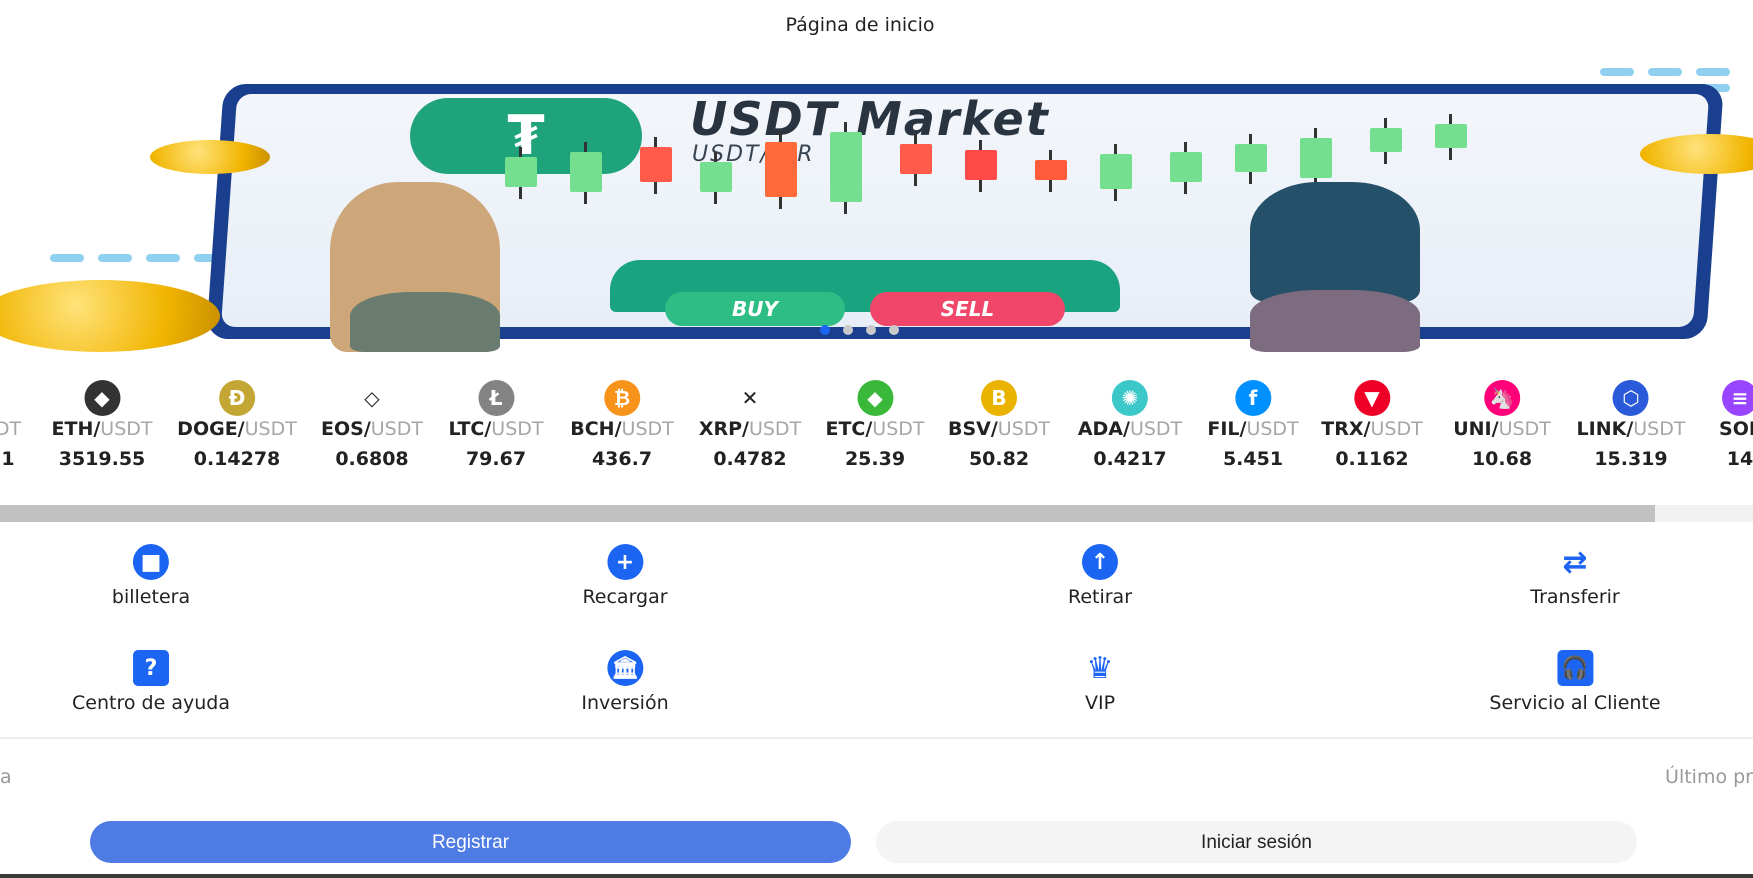  I want to click on sol-icon: ≡, so click(1737, 398).